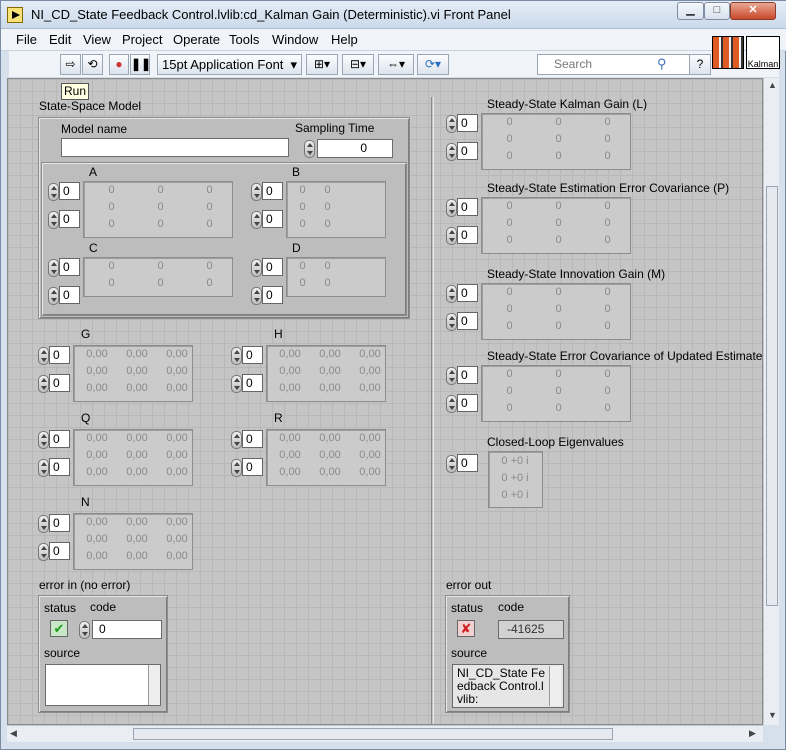  I want to click on matrix-p-row-index: 0, so click(467, 207).